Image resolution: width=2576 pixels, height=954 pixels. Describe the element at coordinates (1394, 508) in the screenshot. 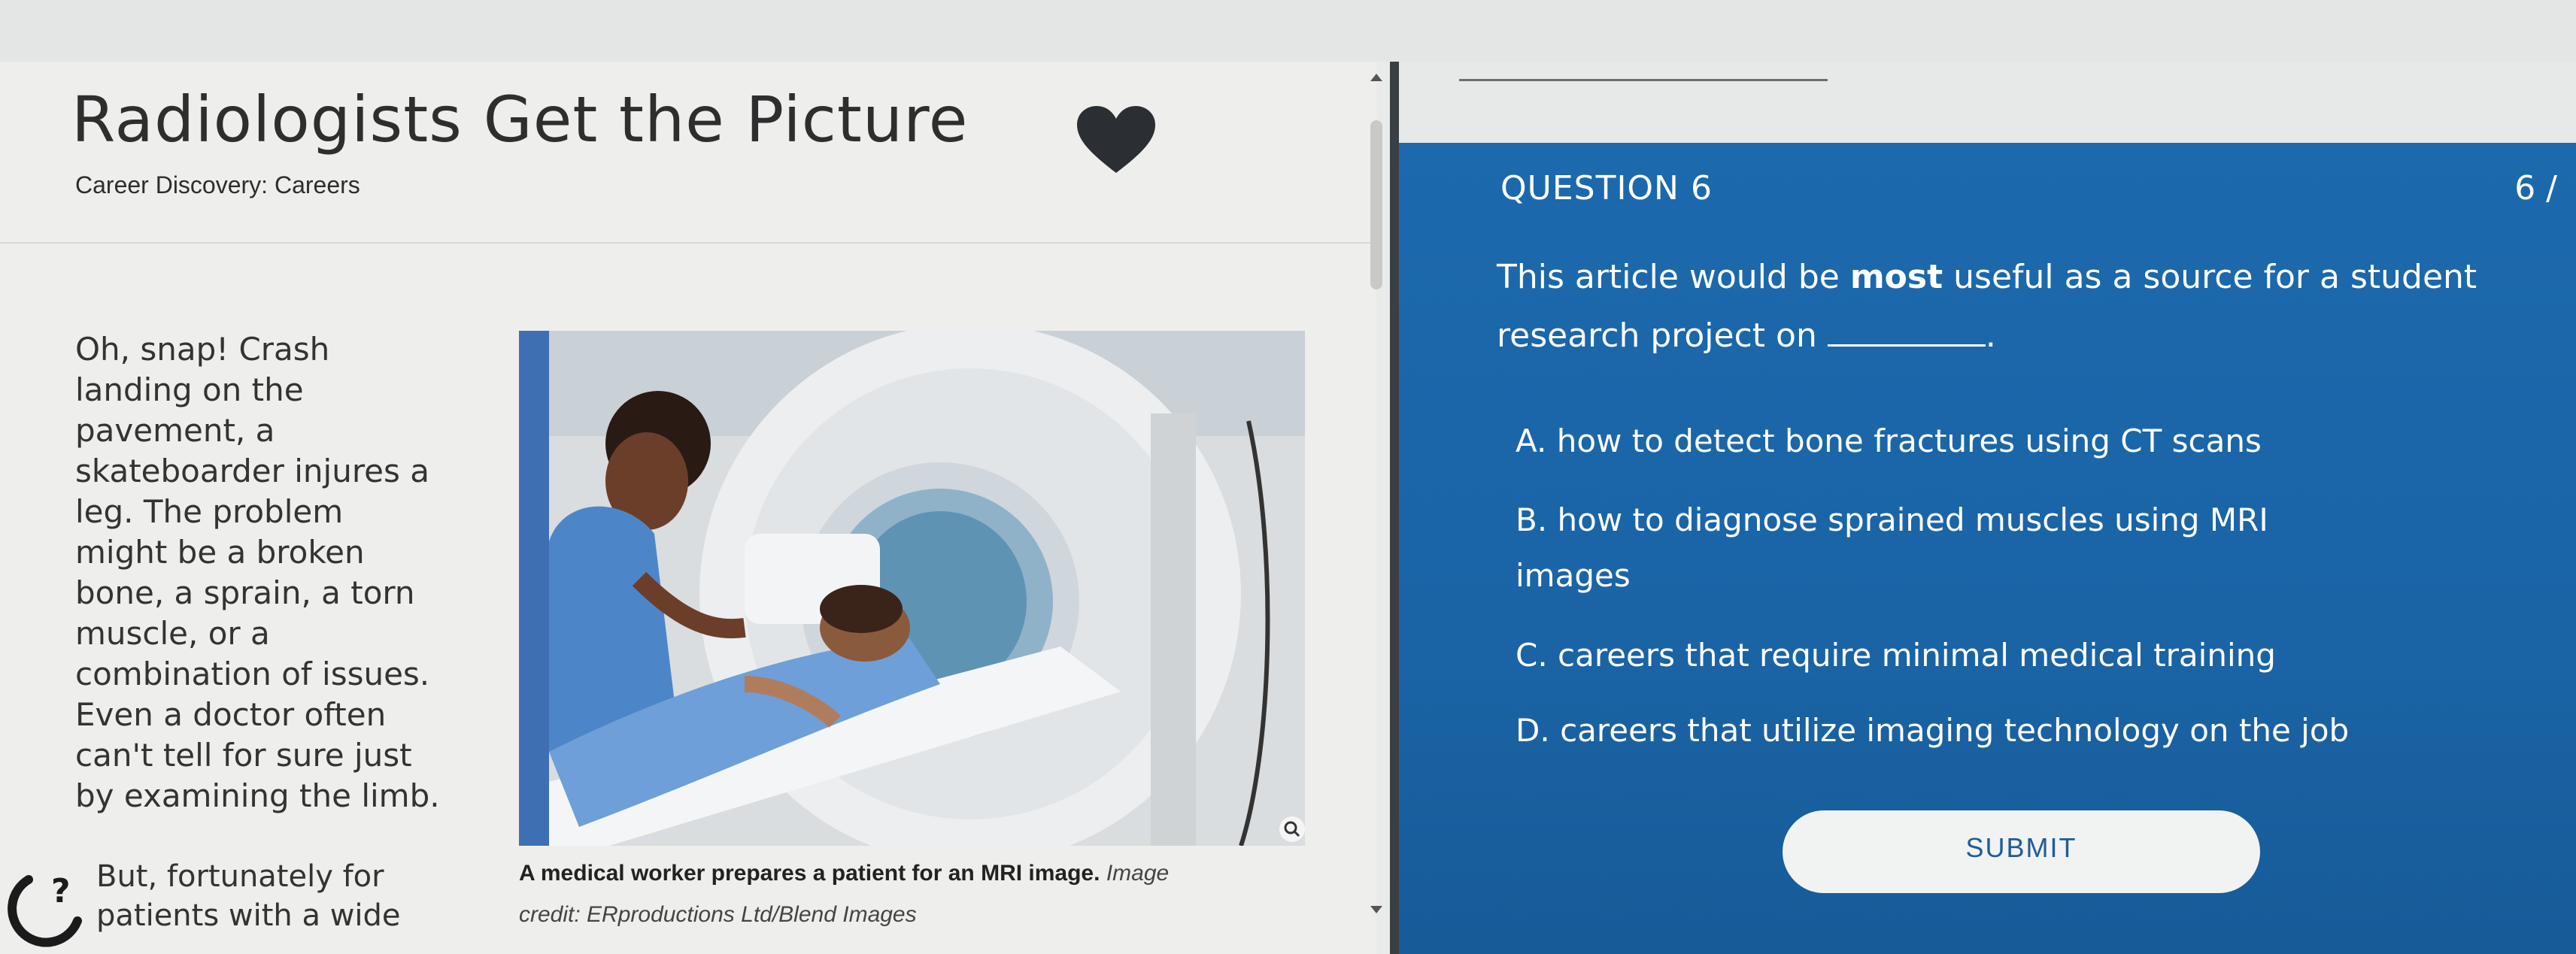

I see `pane-divider` at that location.